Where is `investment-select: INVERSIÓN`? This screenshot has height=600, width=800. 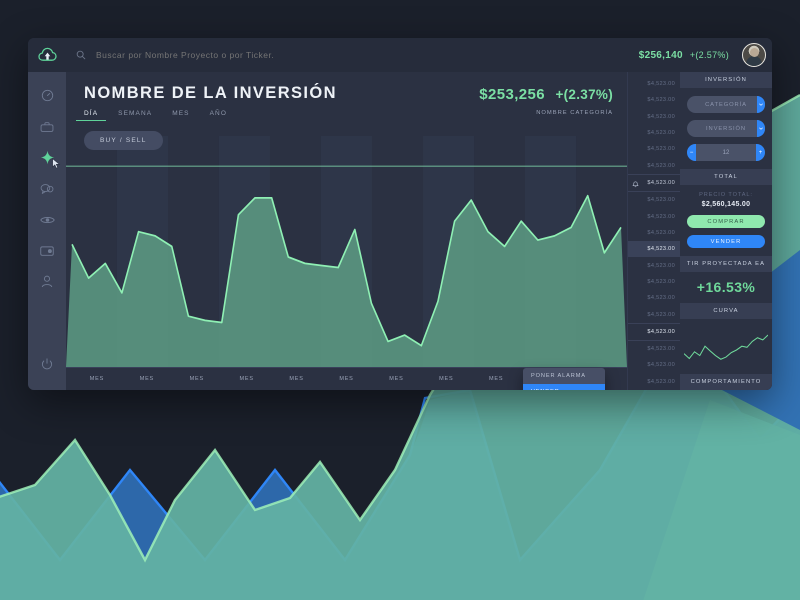
investment-select: INVERSIÓN is located at coordinates (726, 128).